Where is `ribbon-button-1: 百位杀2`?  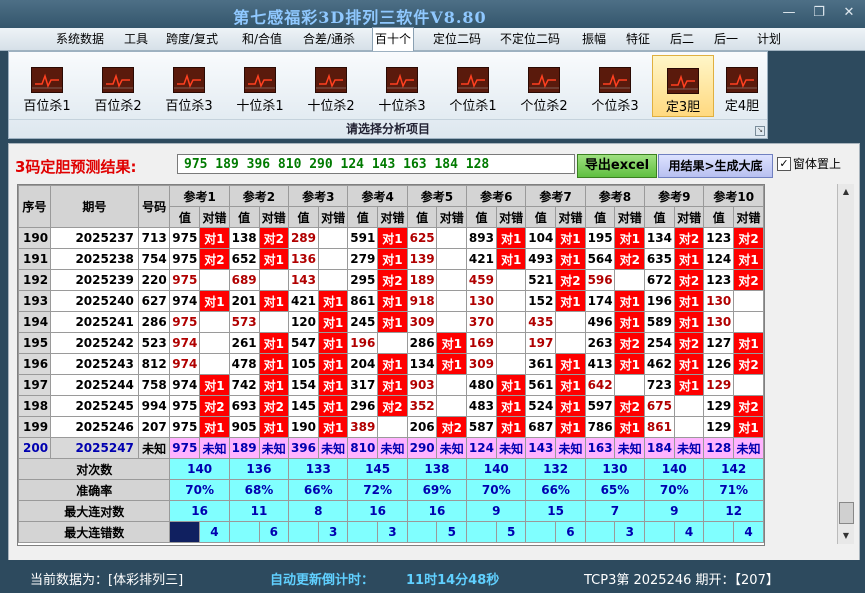
ribbon-button-1: 百位杀2 is located at coordinates (118, 85).